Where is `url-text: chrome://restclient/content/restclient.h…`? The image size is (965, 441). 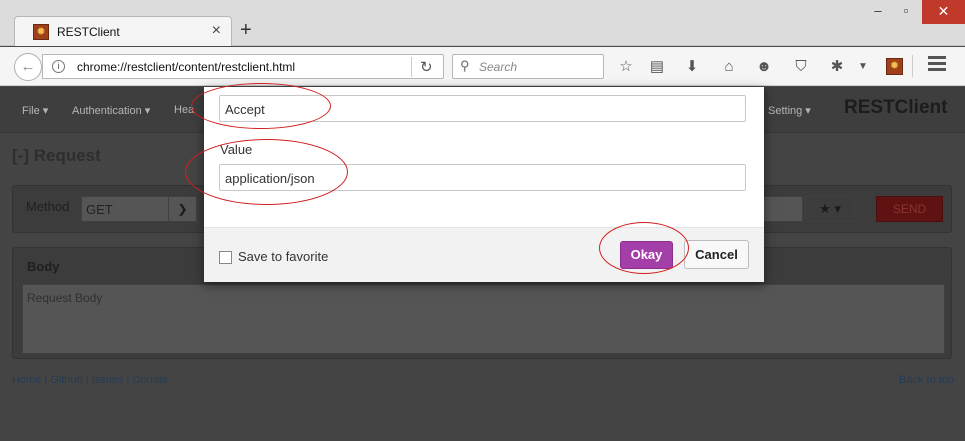 url-text: chrome://restclient/content/restclient.h… is located at coordinates (186, 67).